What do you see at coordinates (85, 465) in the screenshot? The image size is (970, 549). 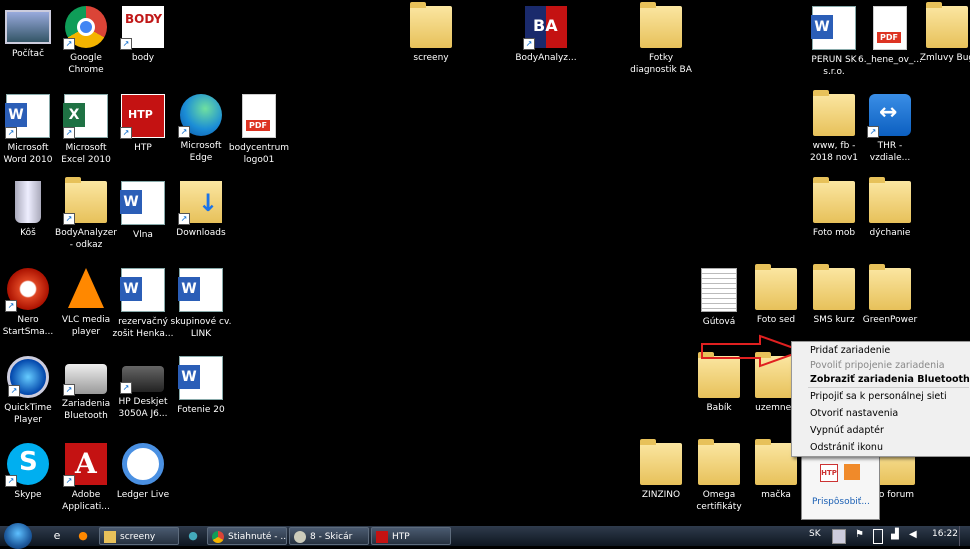 I see `adobe-icon: ↗` at bounding box center [85, 465].